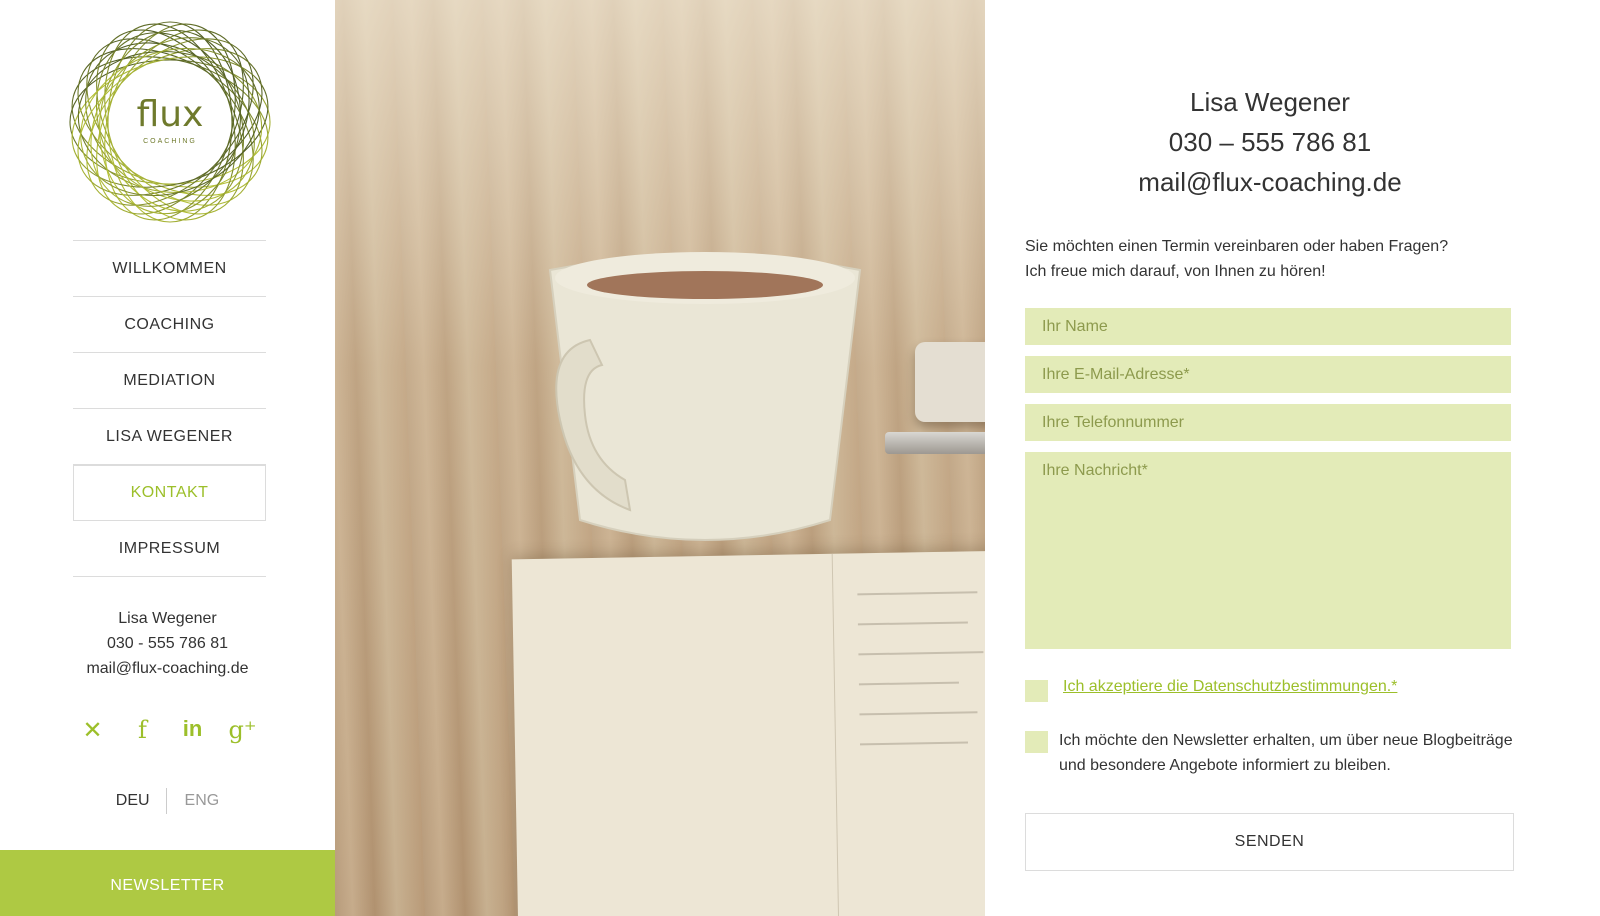 This screenshot has width=1600, height=916. What do you see at coordinates (193, 730) in the screenshot?
I see `linkedin-icon: in` at bounding box center [193, 730].